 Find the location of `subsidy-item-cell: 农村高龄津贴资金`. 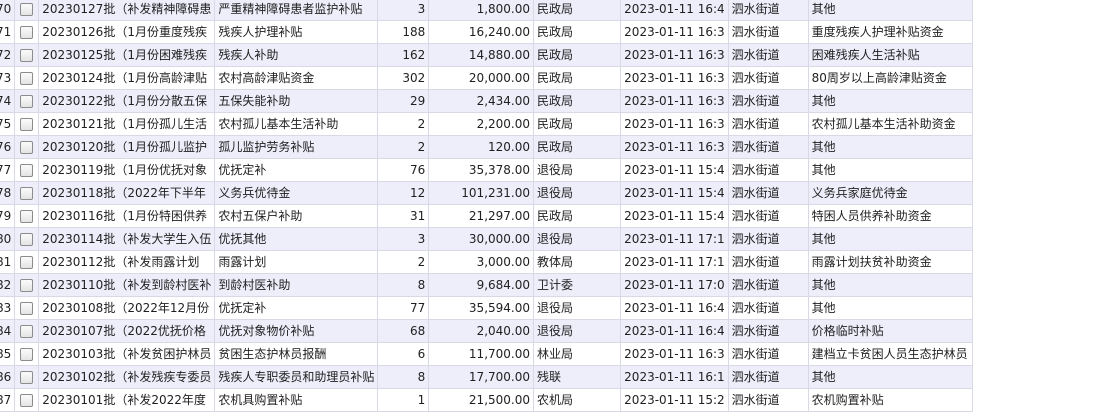

subsidy-item-cell: 农村高龄津贴资金 is located at coordinates (296, 78).